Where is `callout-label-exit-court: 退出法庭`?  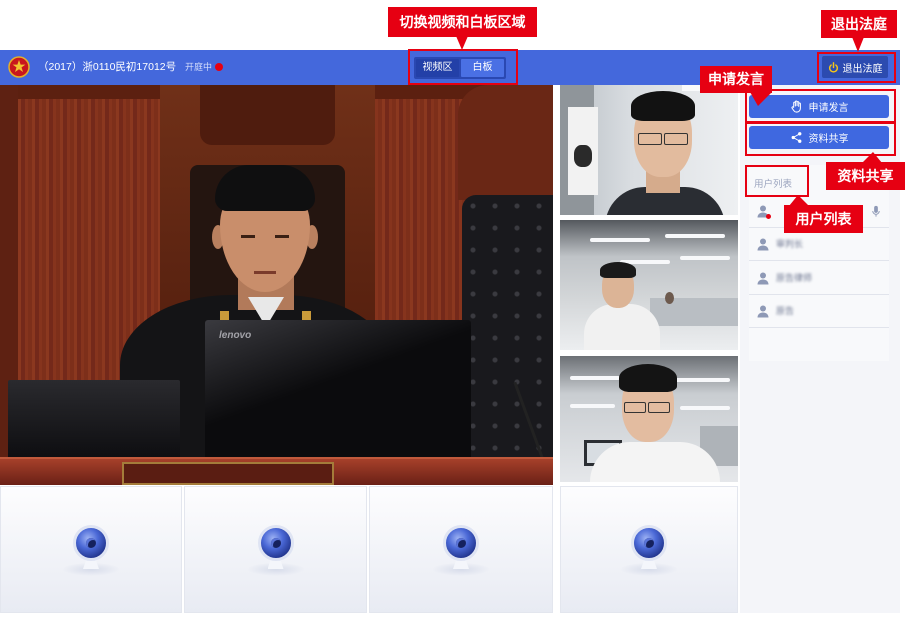
callout-label-exit-court: 退出法庭 is located at coordinates (859, 24).